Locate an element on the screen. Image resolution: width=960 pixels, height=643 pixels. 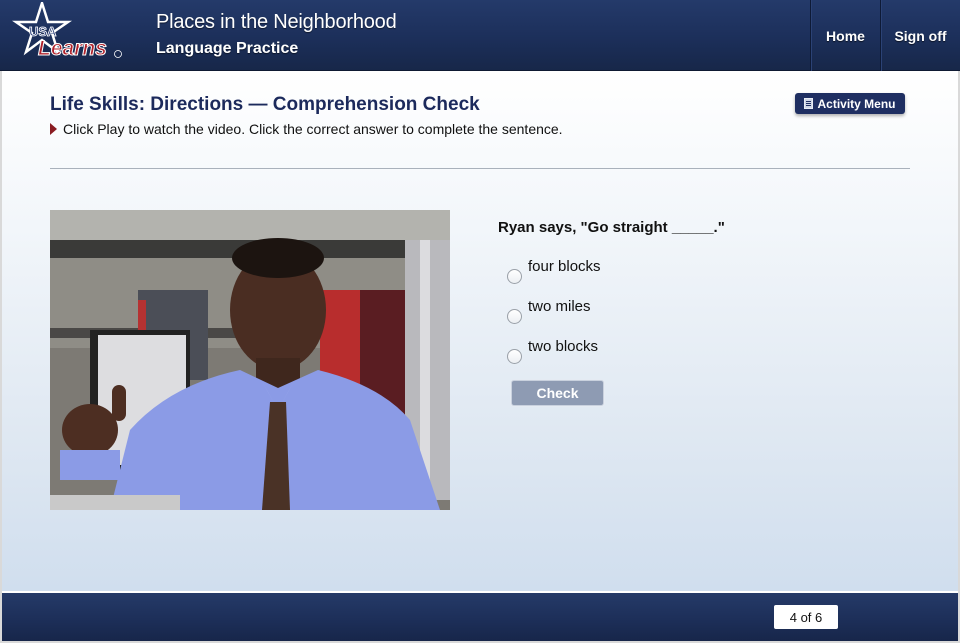
usa-learns-logo: USA Learns is located at coordinates (69, 33).